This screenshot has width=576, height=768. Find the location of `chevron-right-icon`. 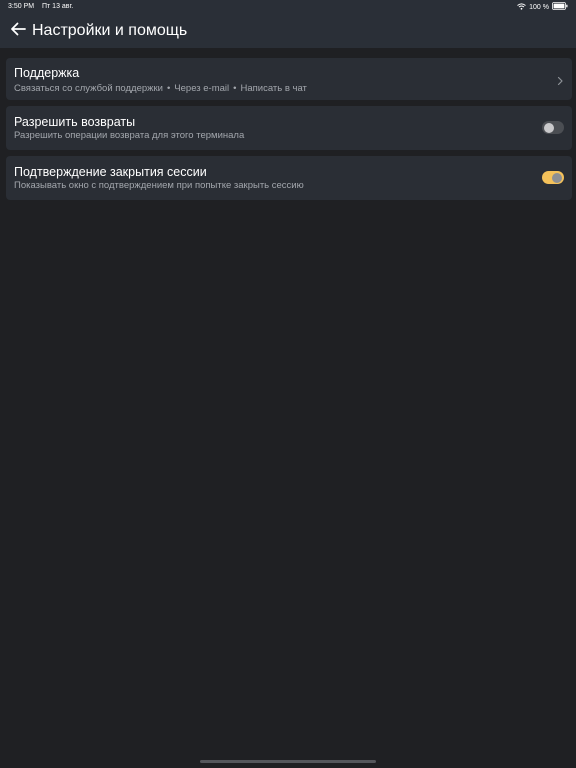

chevron-right-icon is located at coordinates (560, 79).